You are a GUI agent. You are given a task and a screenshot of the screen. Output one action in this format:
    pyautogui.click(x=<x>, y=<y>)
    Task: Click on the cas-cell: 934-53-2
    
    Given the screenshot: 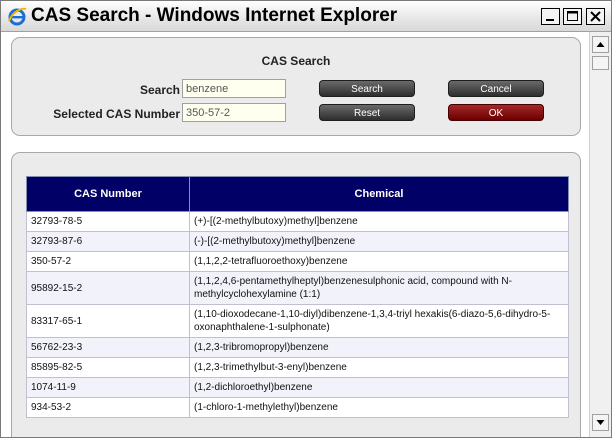 What is the action you would take?
    pyautogui.click(x=108, y=407)
    